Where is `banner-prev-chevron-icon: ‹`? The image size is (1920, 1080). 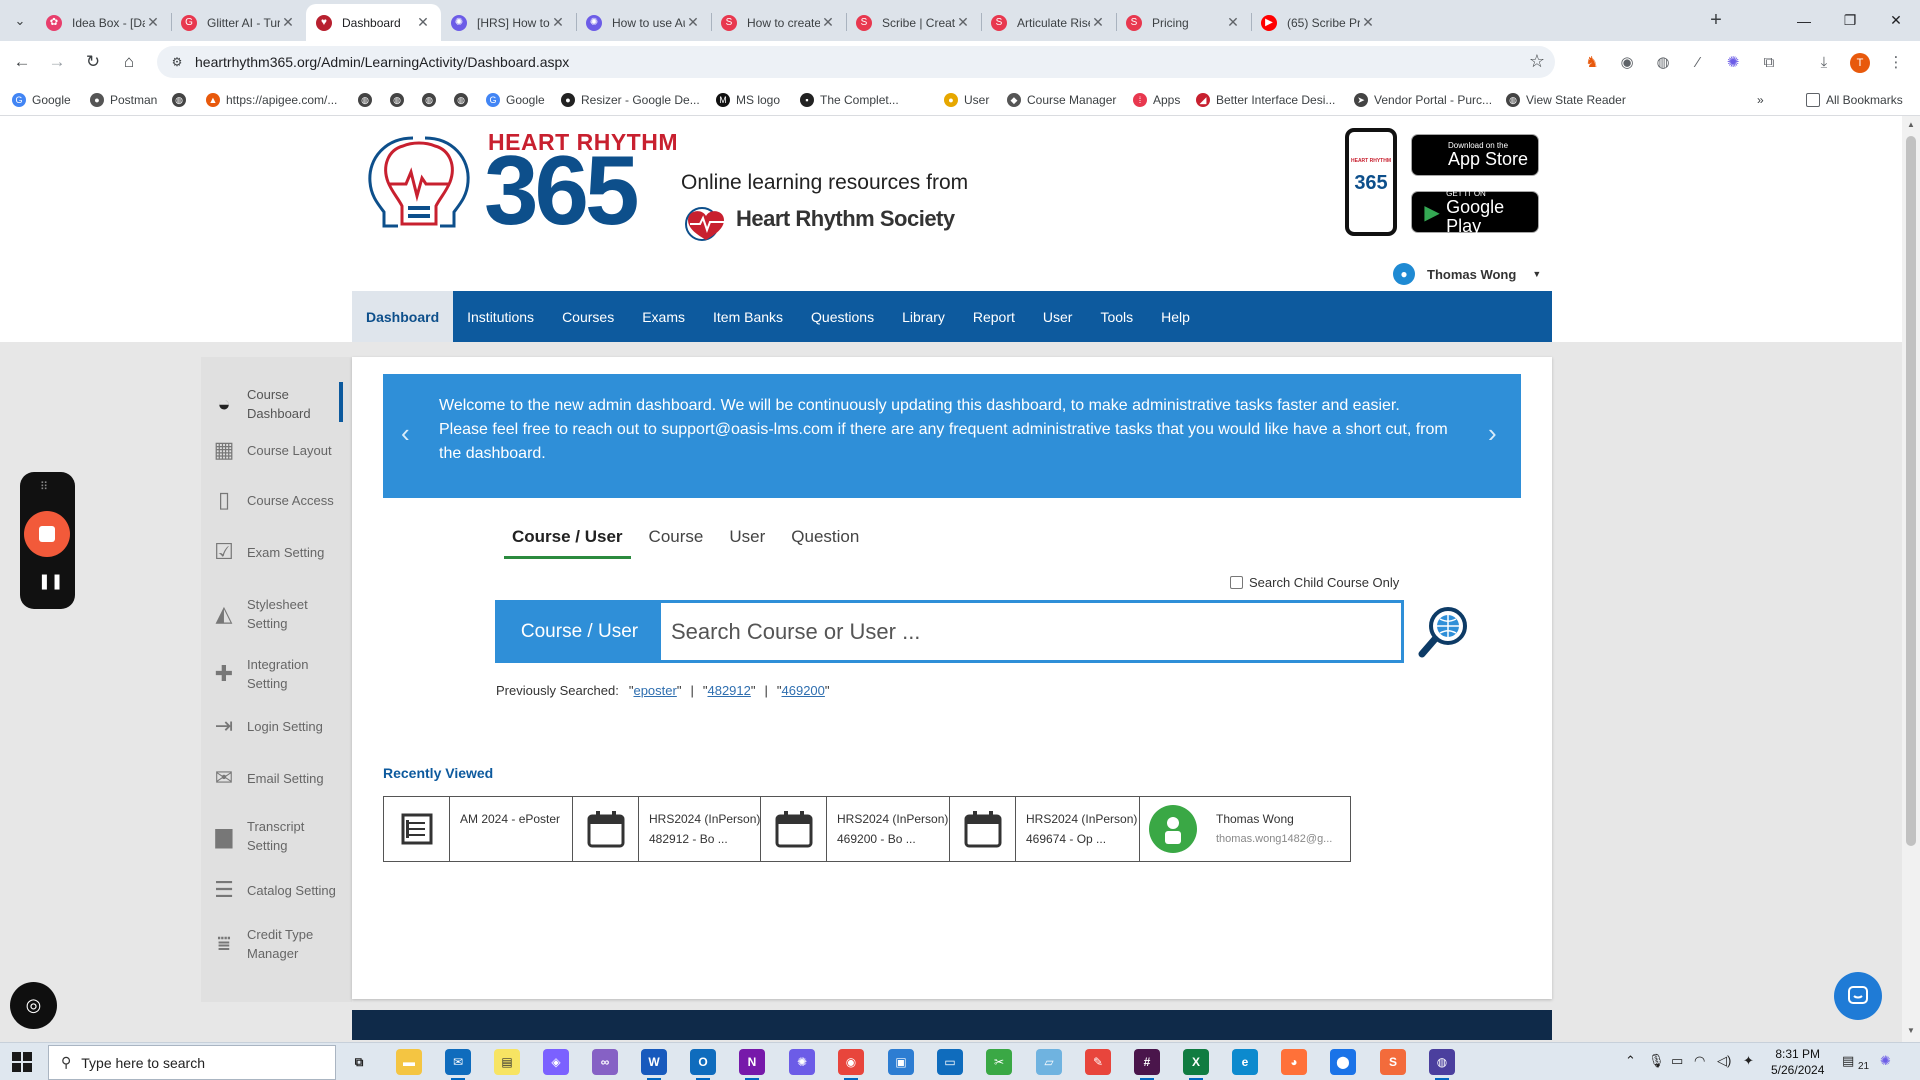 banner-prev-chevron-icon: ‹ is located at coordinates (405, 433).